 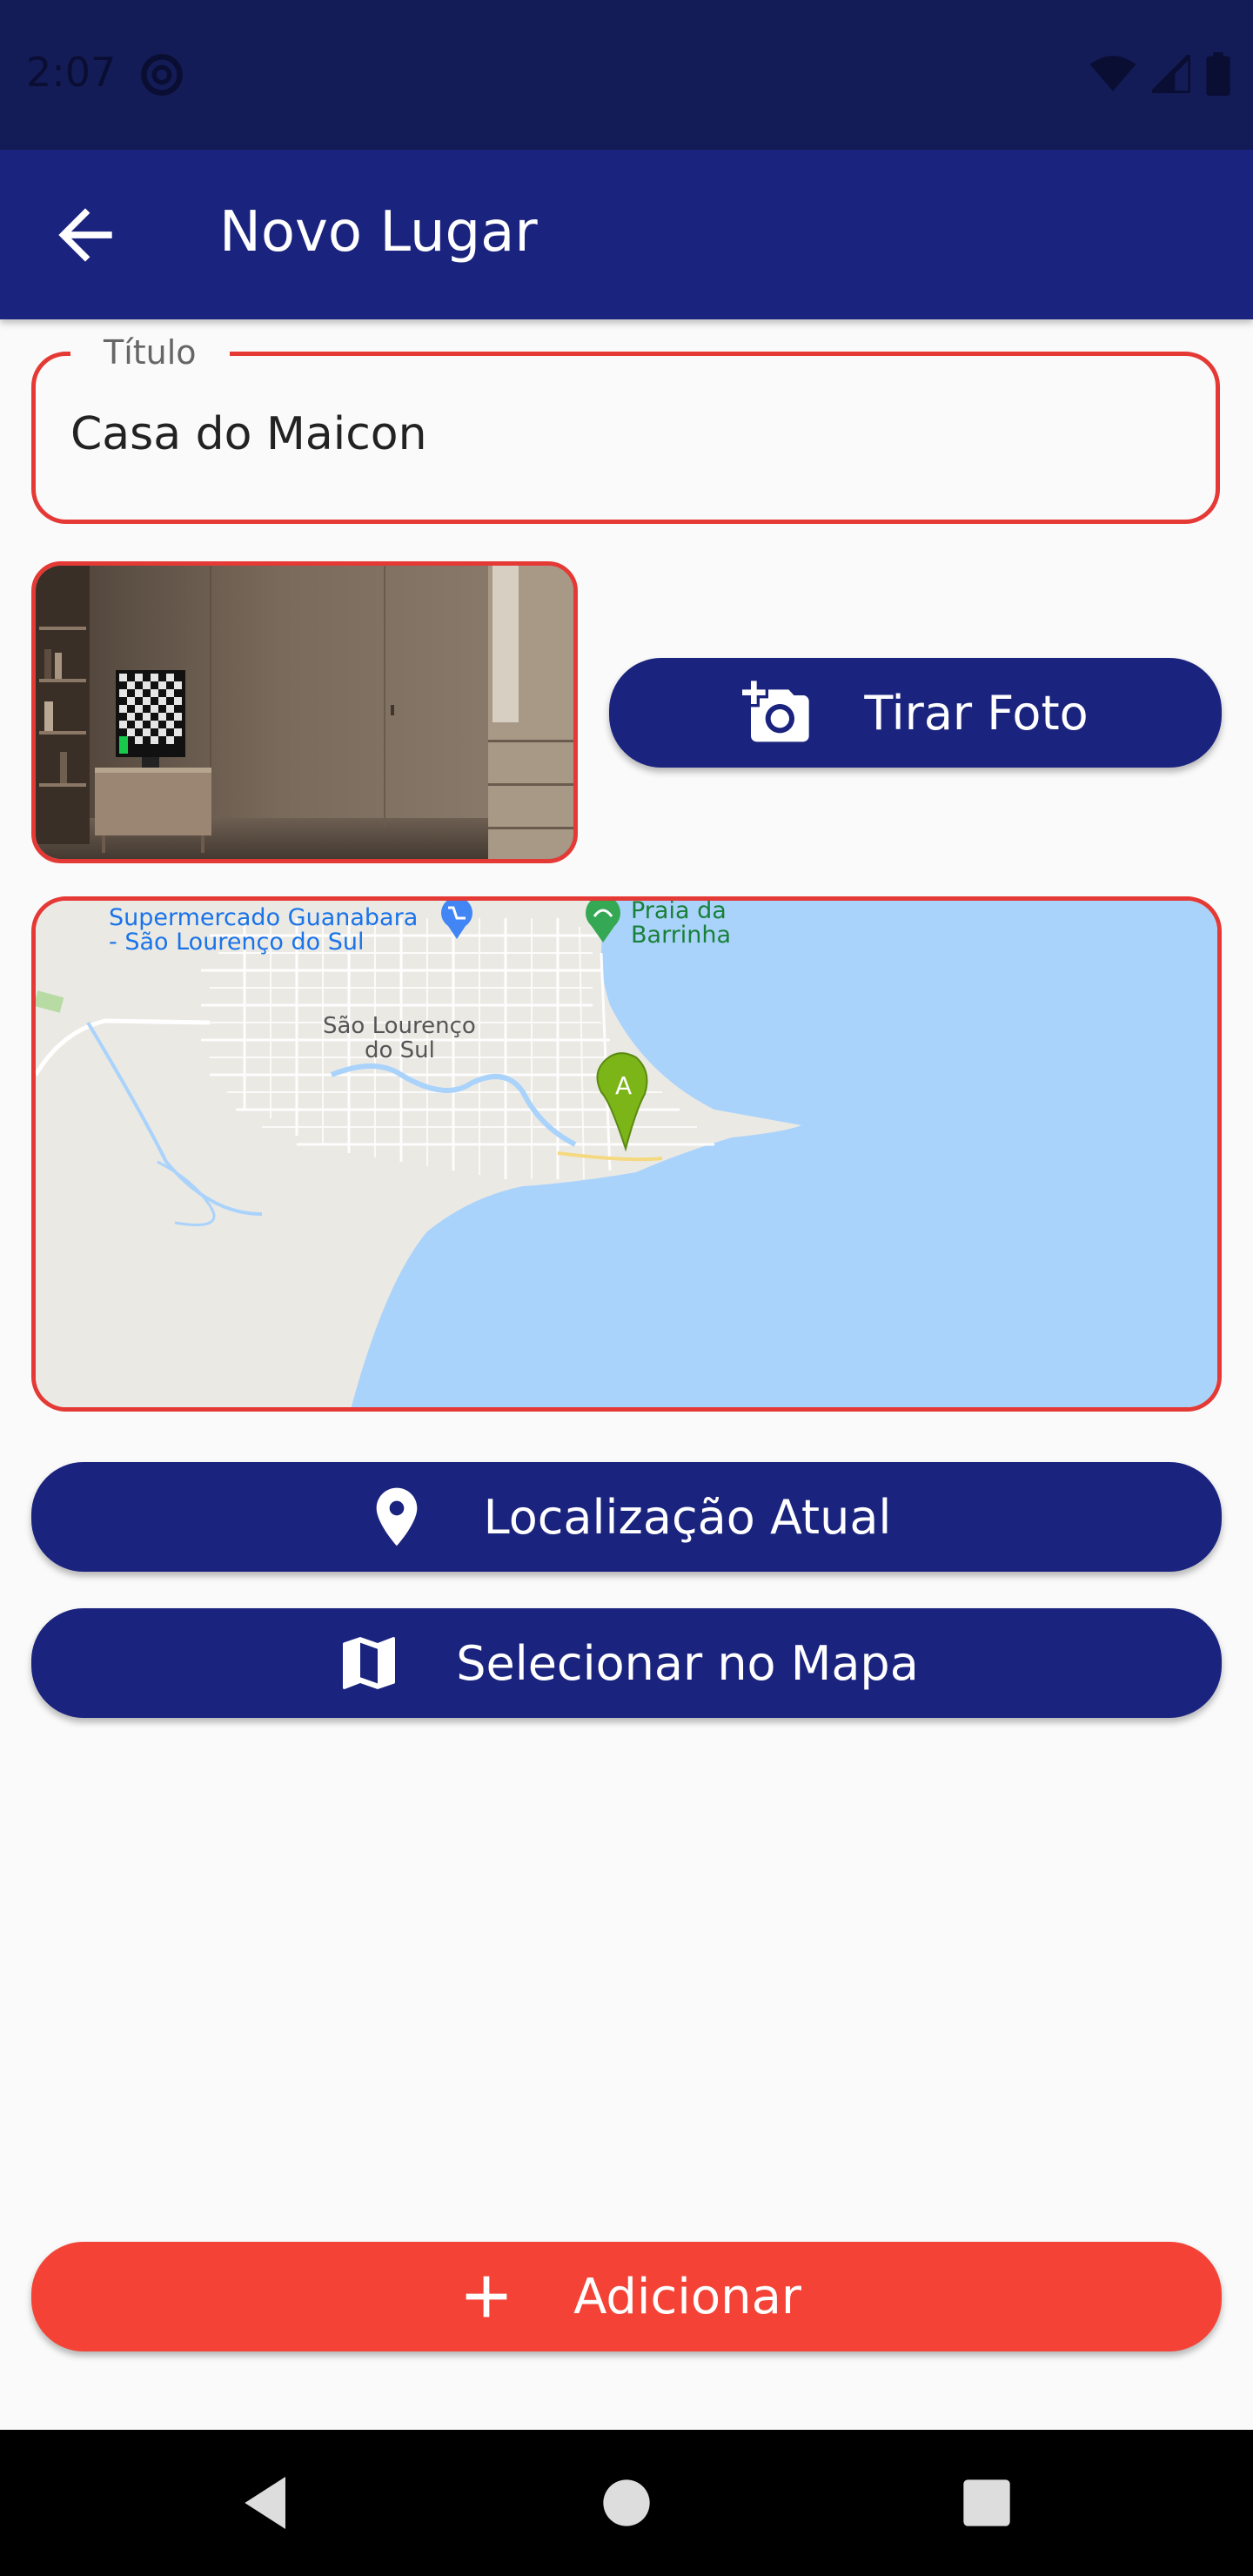 I want to click on status-bar: 2:07, so click(x=626, y=75).